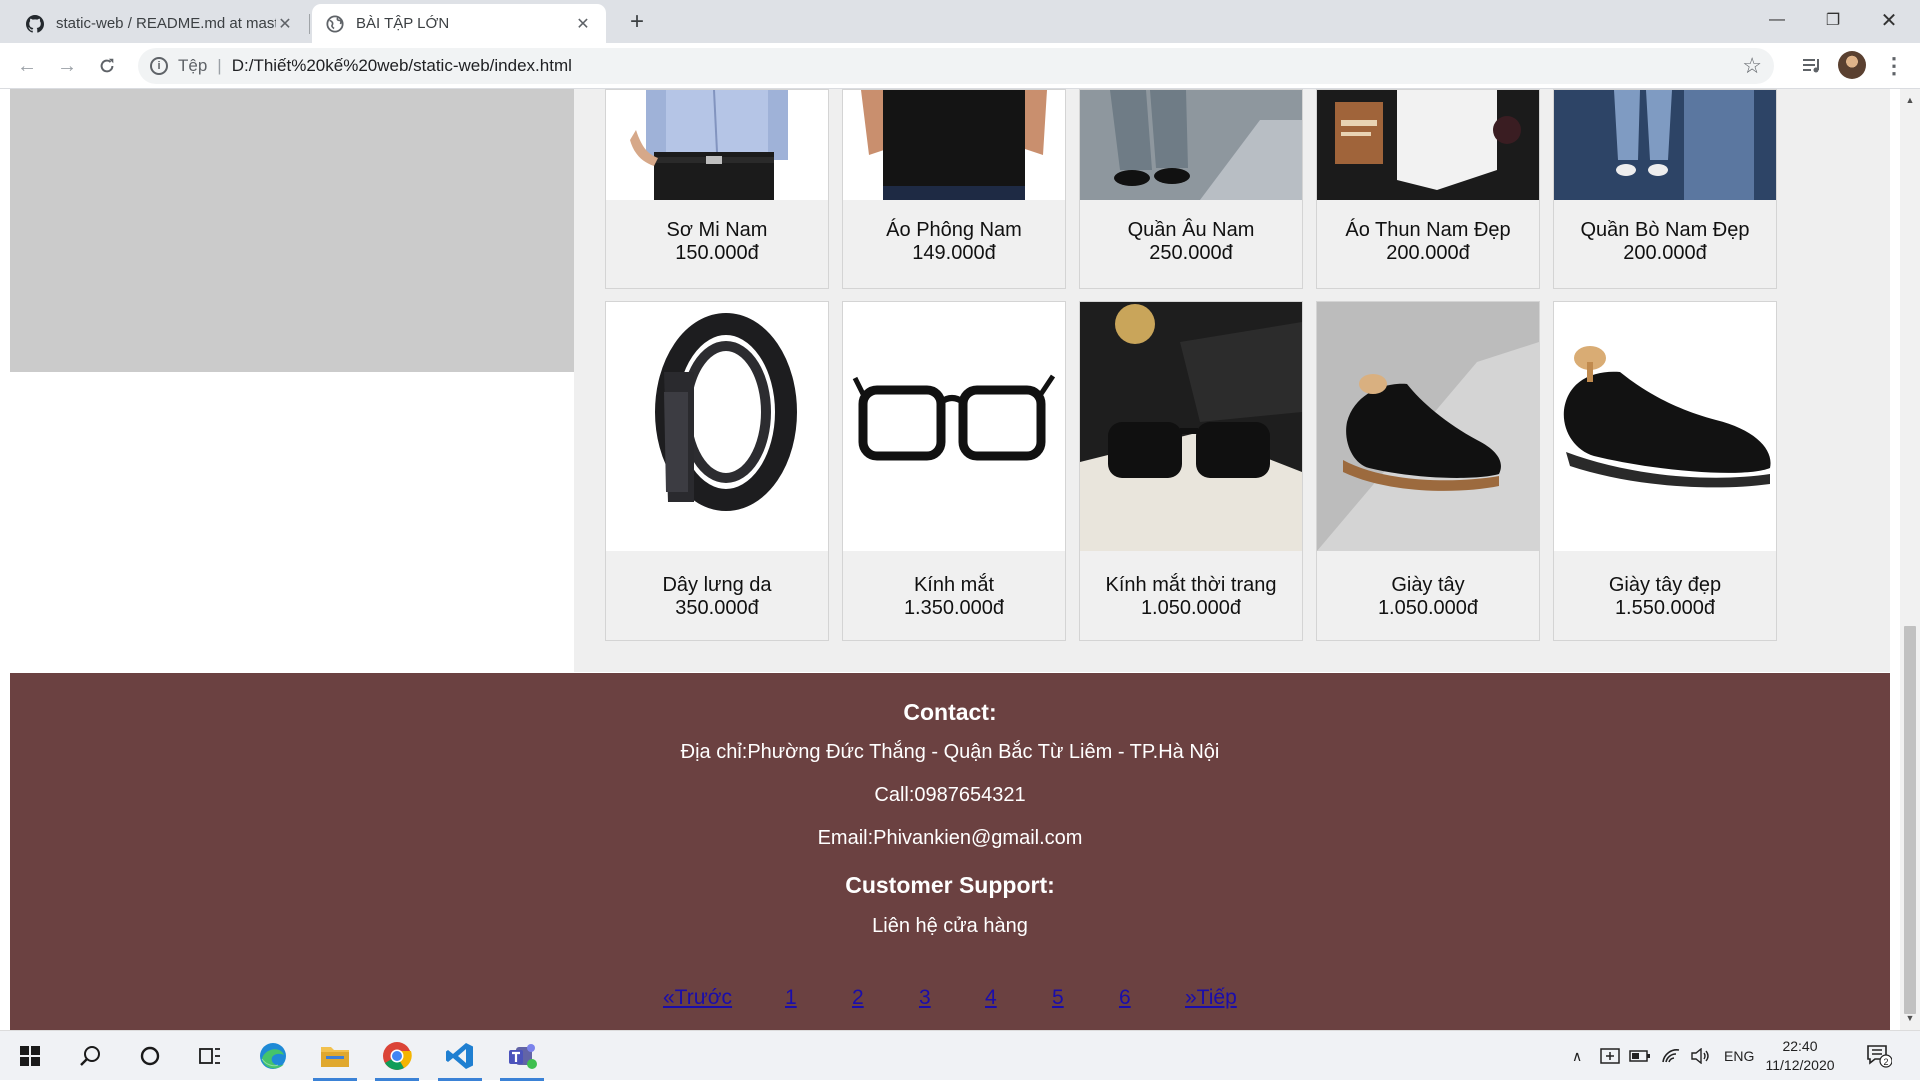  I want to click on product-card: Quần Bò Nam Đẹp 200.000đ, so click(1665, 189).